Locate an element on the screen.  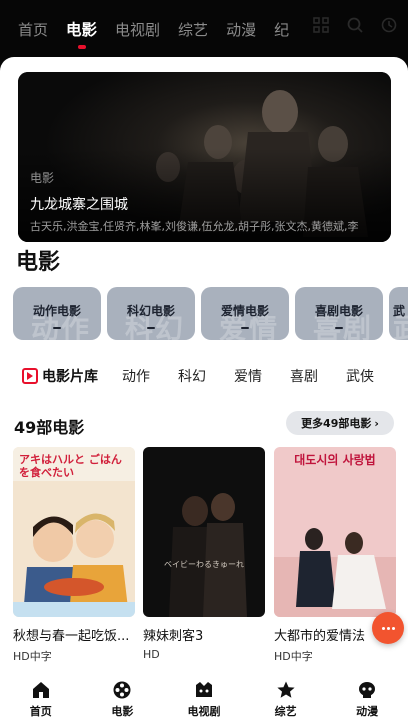
movie-card: ベイビーわるきゅーれ 辣妹刺客3 HD is located at coordinates (204, 554).